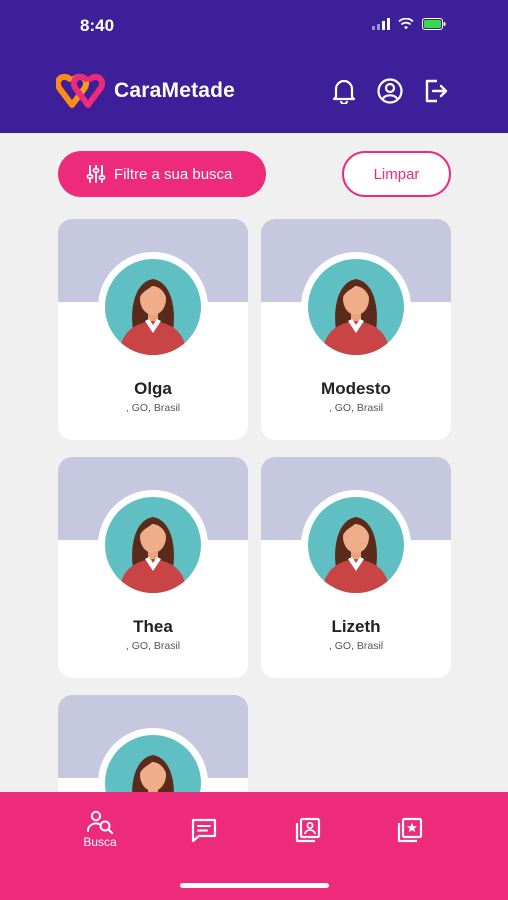  I want to click on brand-logo: CaraMetade, so click(145, 91).